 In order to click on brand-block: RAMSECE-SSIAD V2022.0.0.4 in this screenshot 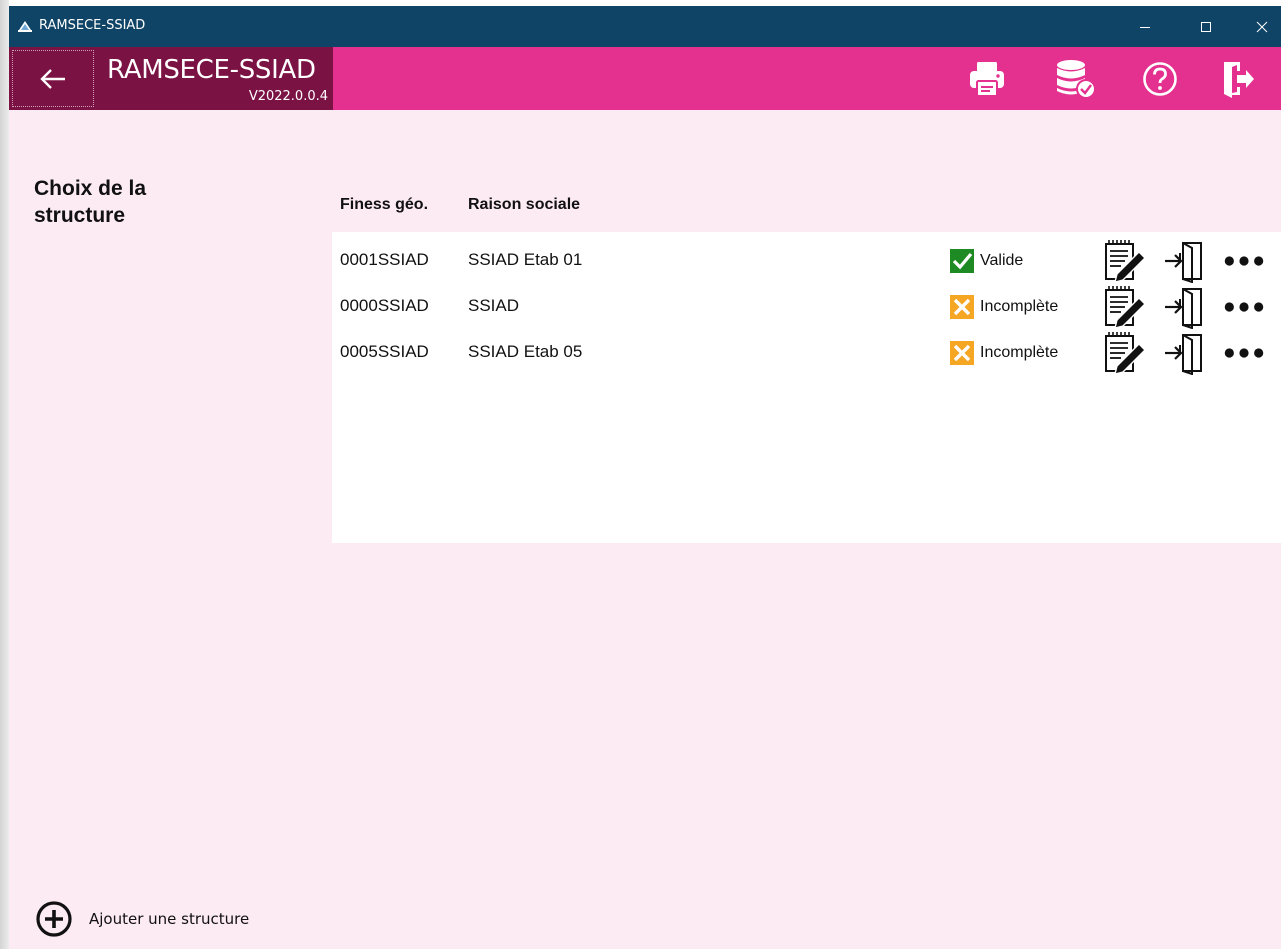, I will do `click(171, 78)`.